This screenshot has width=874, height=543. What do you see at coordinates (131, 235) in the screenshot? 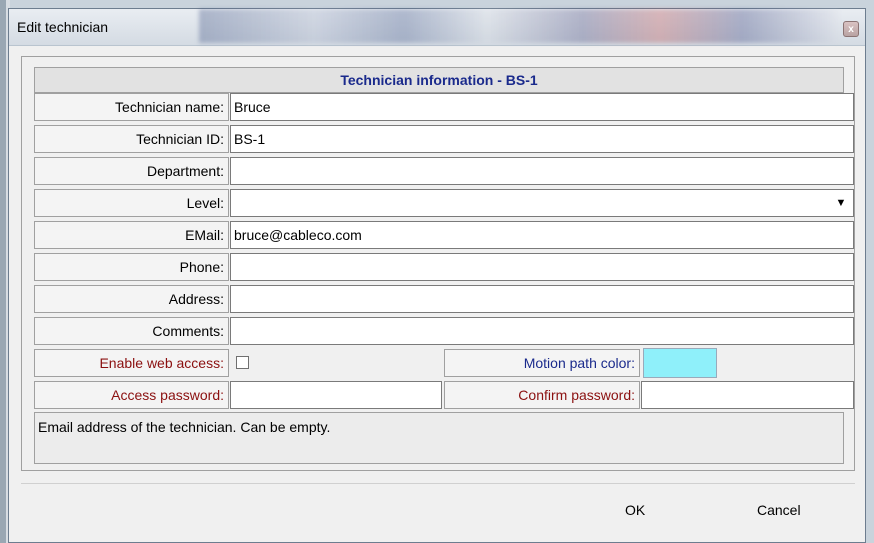
I see `email-label: EMail:` at bounding box center [131, 235].